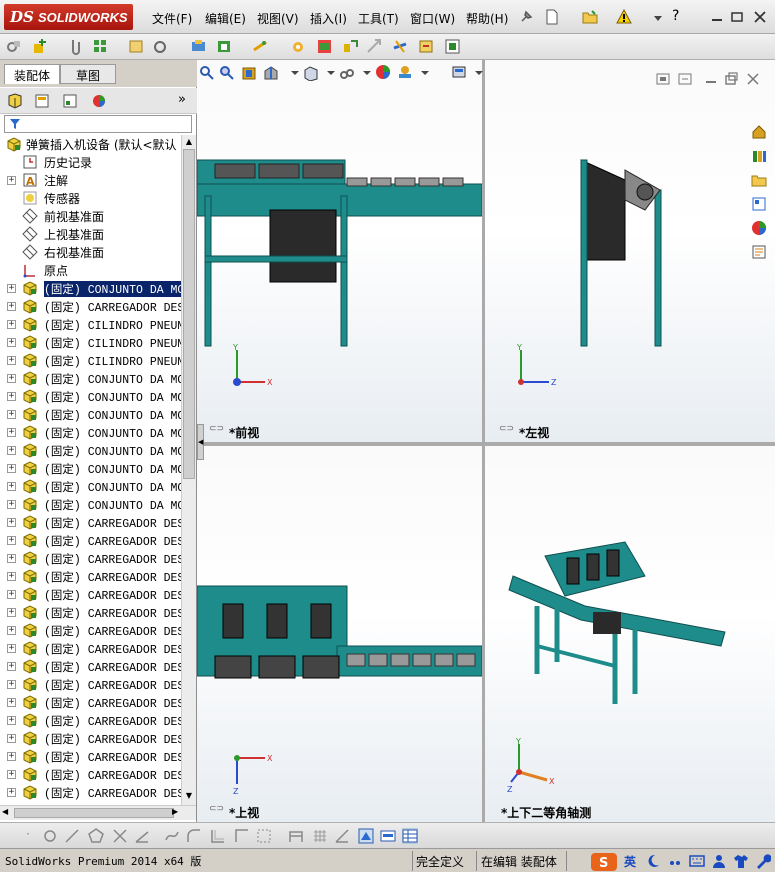  I want to click on file-explorer-icon, so click(759, 180).